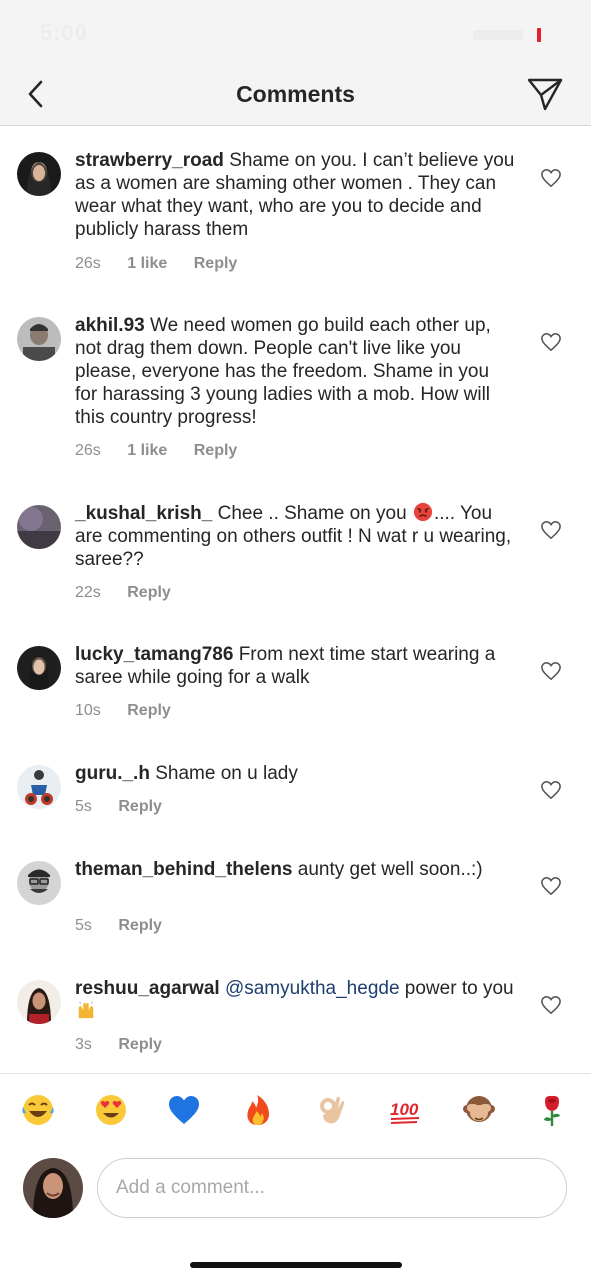 This screenshot has width=591, height=1280. Describe the element at coordinates (332, 1188) in the screenshot. I see `comment-input` at that location.